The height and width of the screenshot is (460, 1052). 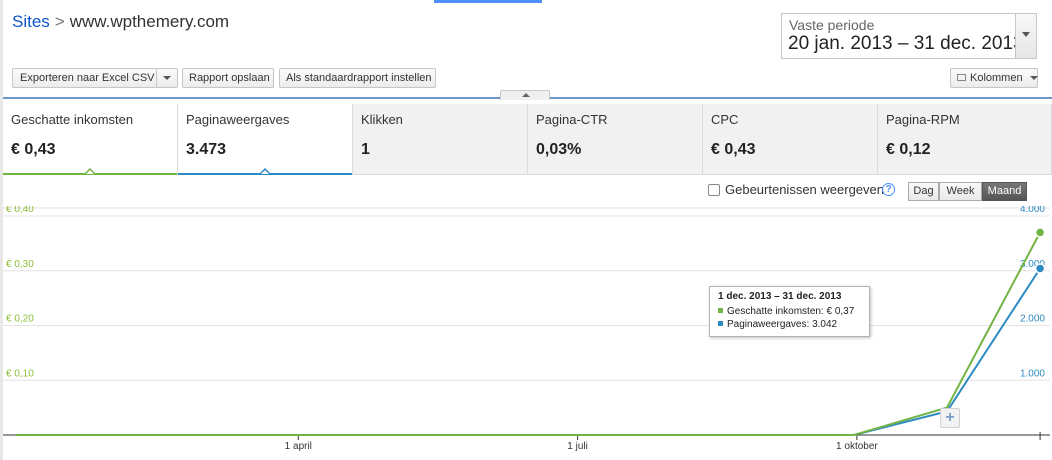 I want to click on metric-tab-pageviews: Paginaweergaves 3.473, so click(x=265, y=139).